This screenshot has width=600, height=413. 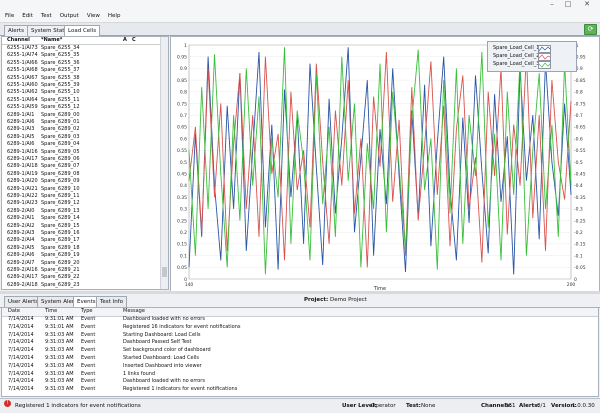 I want to click on menu-help: Help, so click(x=113, y=16).